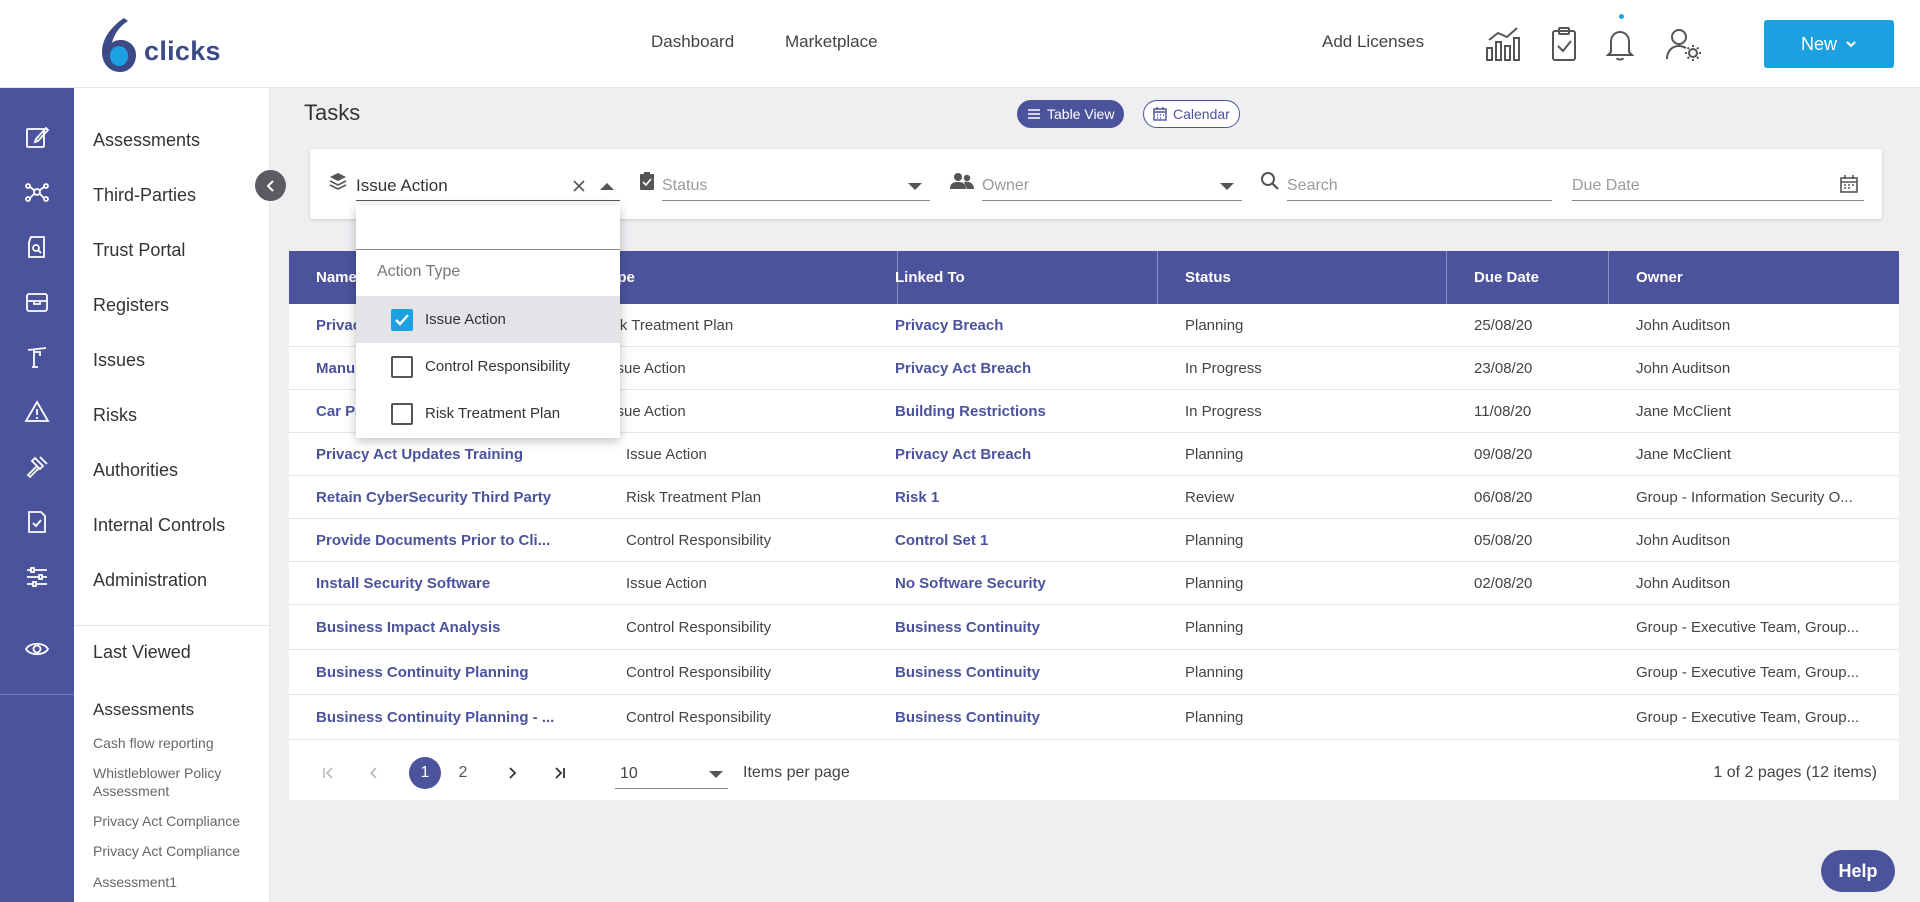 The height and width of the screenshot is (902, 1920). I want to click on rail-divider, so click(37, 694).